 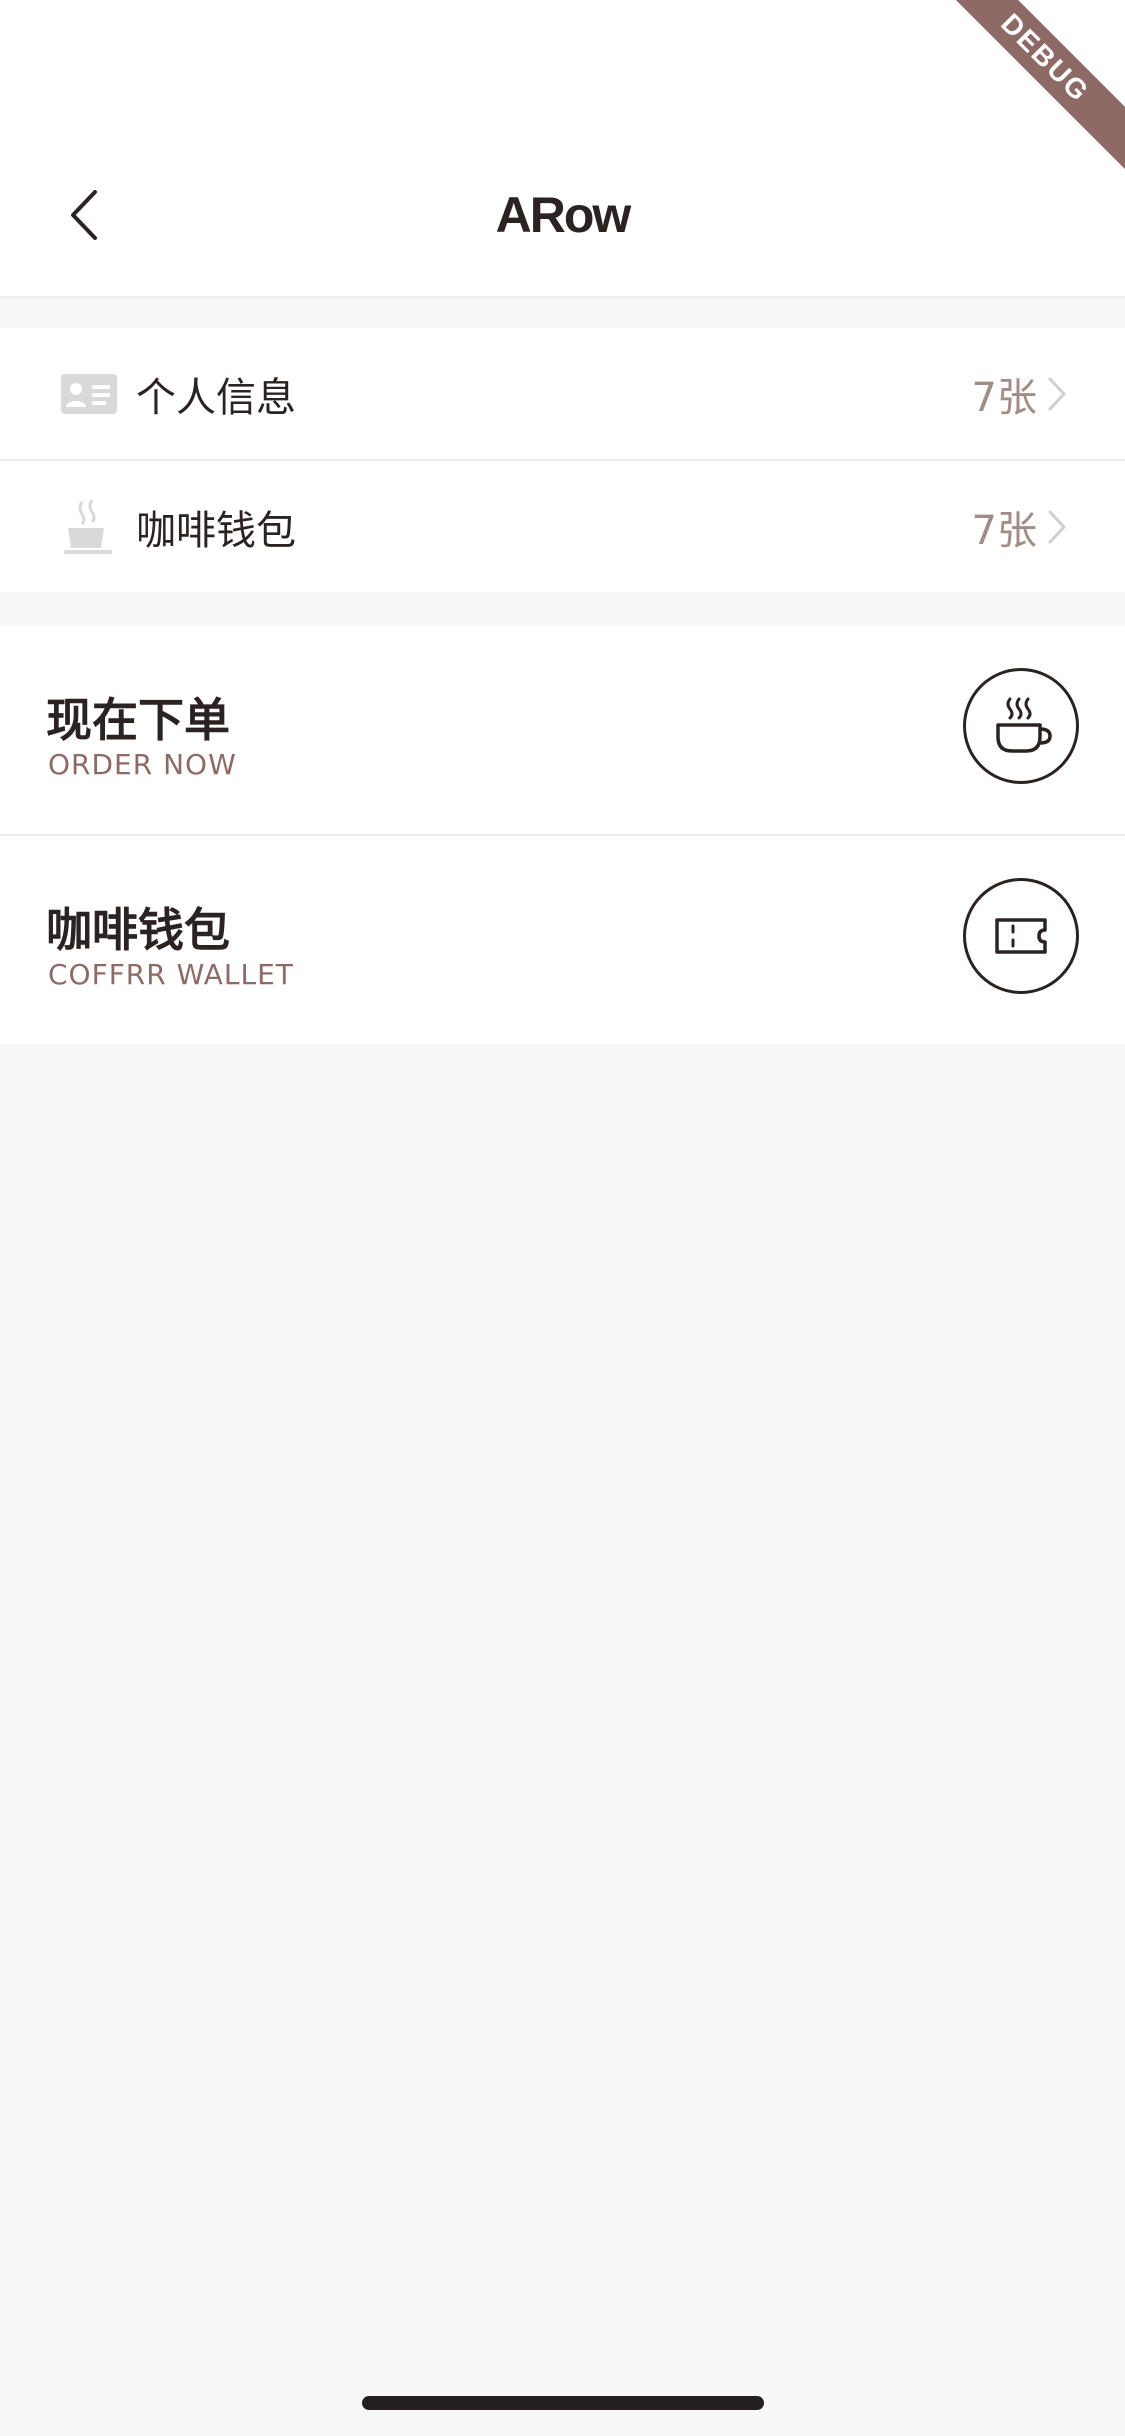 What do you see at coordinates (562, 525) in the screenshot?
I see `list-item-coffee-wallet: 咖啡钱包 7张` at bounding box center [562, 525].